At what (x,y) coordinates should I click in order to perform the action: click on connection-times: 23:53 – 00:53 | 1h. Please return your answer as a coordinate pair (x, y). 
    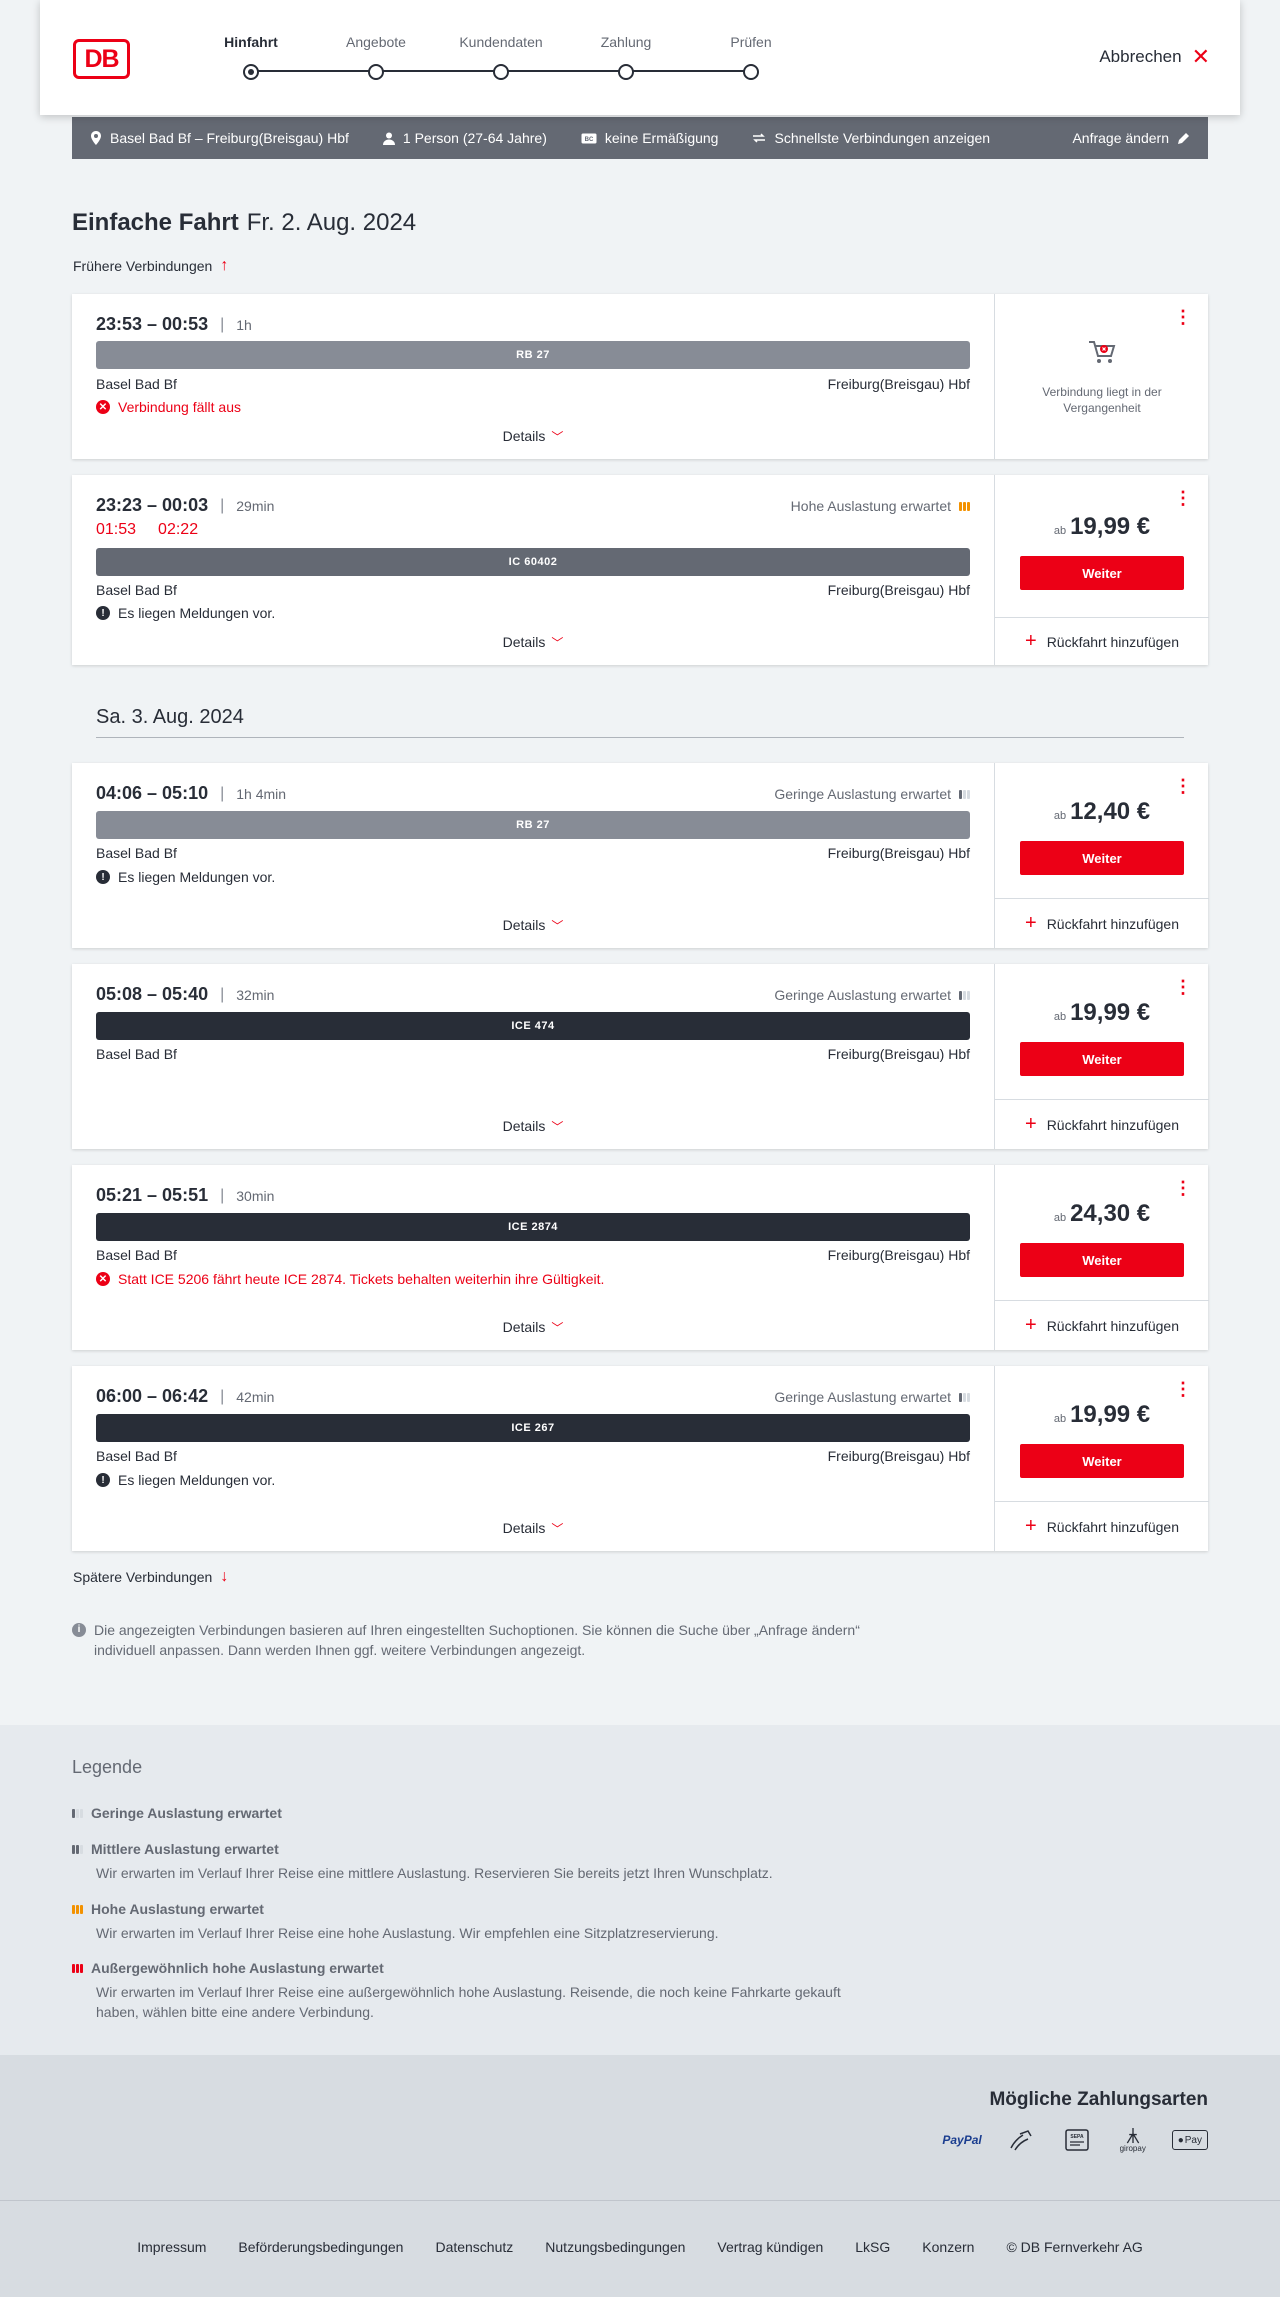
    Looking at the image, I should click on (174, 324).